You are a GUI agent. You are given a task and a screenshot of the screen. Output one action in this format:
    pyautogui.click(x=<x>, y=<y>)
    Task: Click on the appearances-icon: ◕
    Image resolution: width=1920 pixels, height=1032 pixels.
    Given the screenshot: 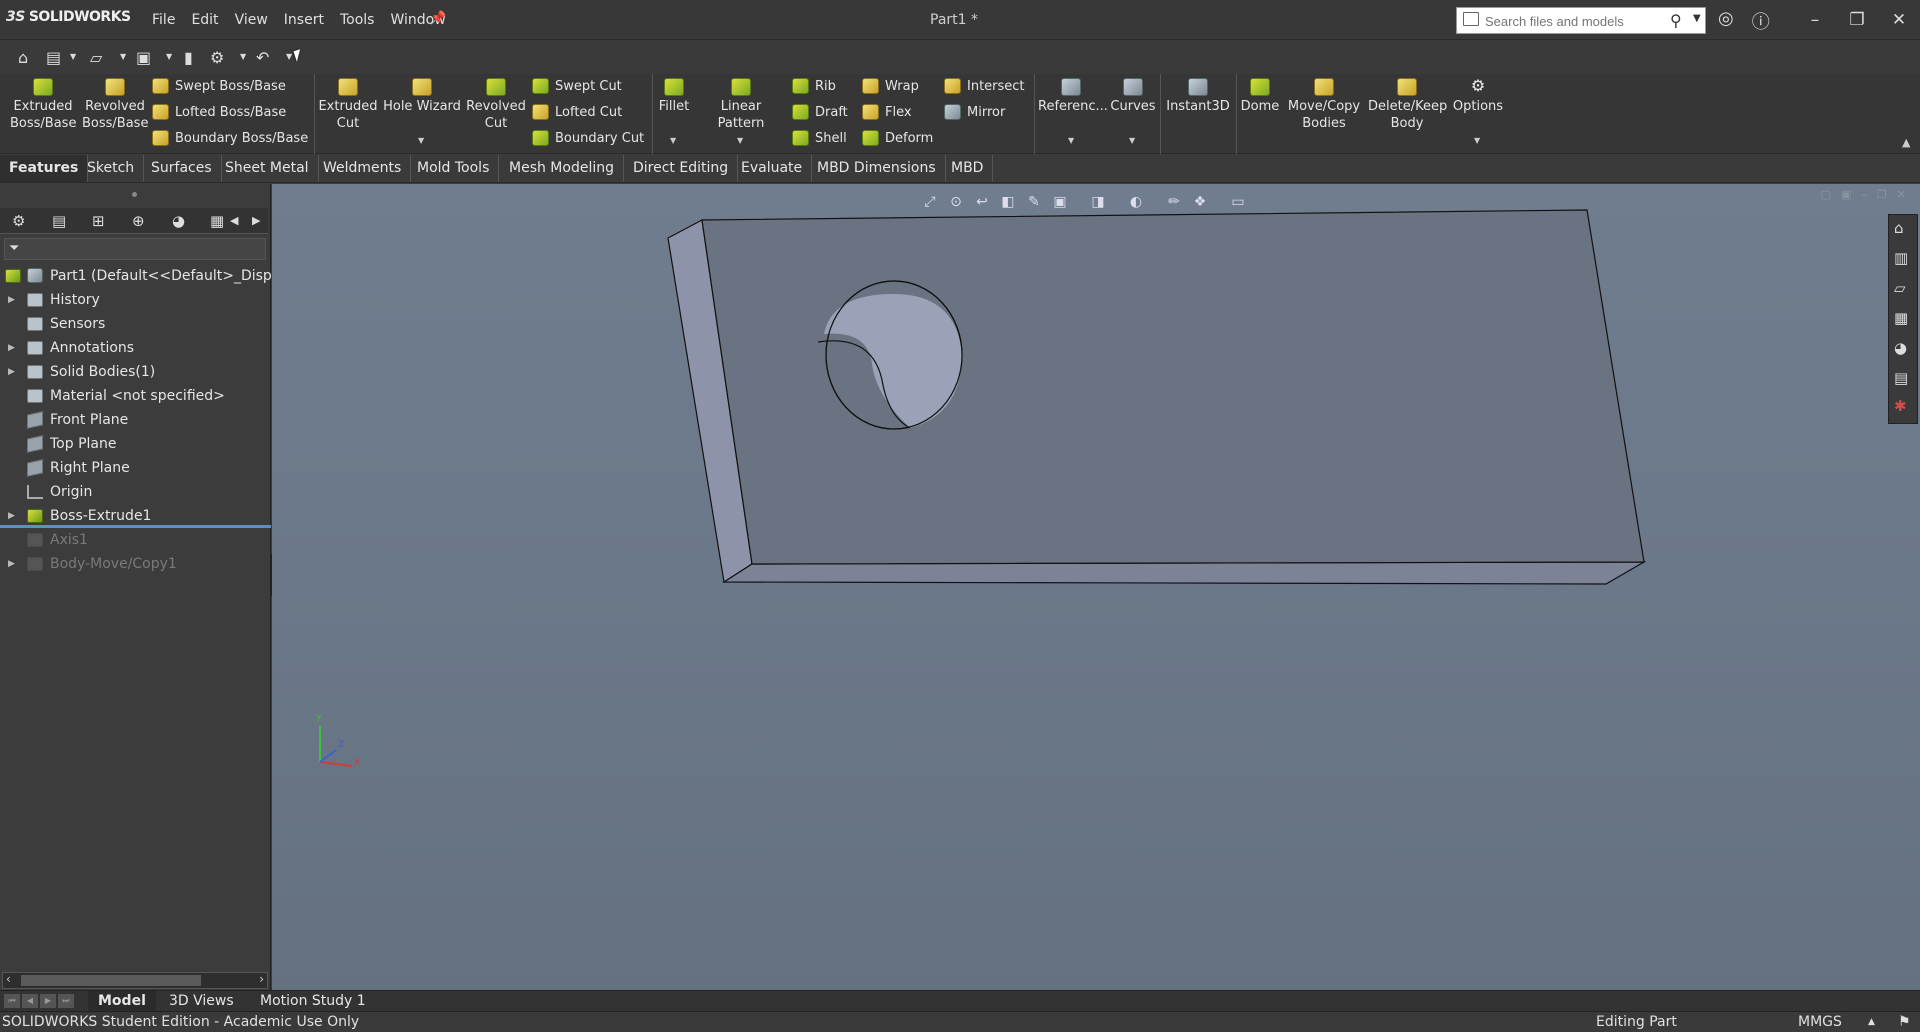 What is the action you would take?
    pyautogui.click(x=1900, y=348)
    